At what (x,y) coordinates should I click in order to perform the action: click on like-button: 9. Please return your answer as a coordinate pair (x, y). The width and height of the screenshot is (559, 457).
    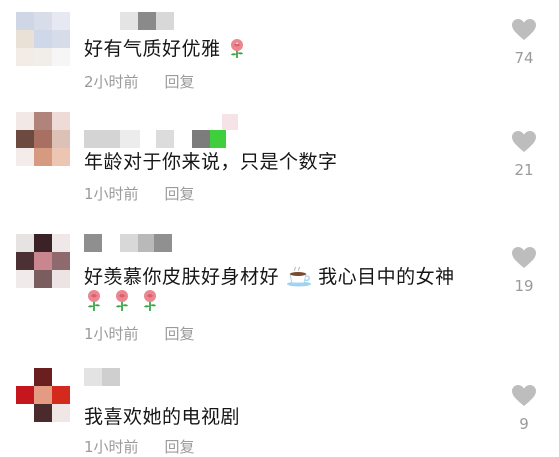
    Looking at the image, I should click on (524, 408).